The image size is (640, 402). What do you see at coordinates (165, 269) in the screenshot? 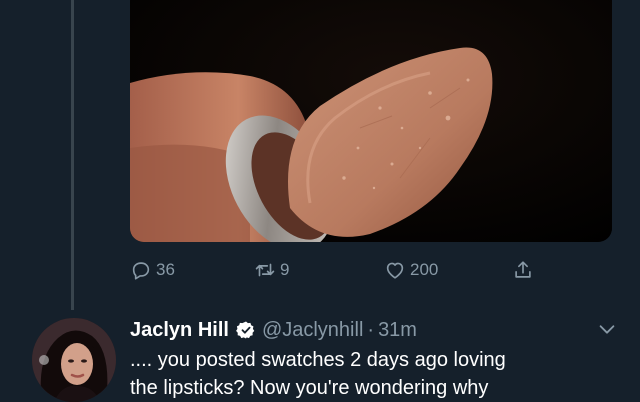
I see `reply-count: 36` at bounding box center [165, 269].